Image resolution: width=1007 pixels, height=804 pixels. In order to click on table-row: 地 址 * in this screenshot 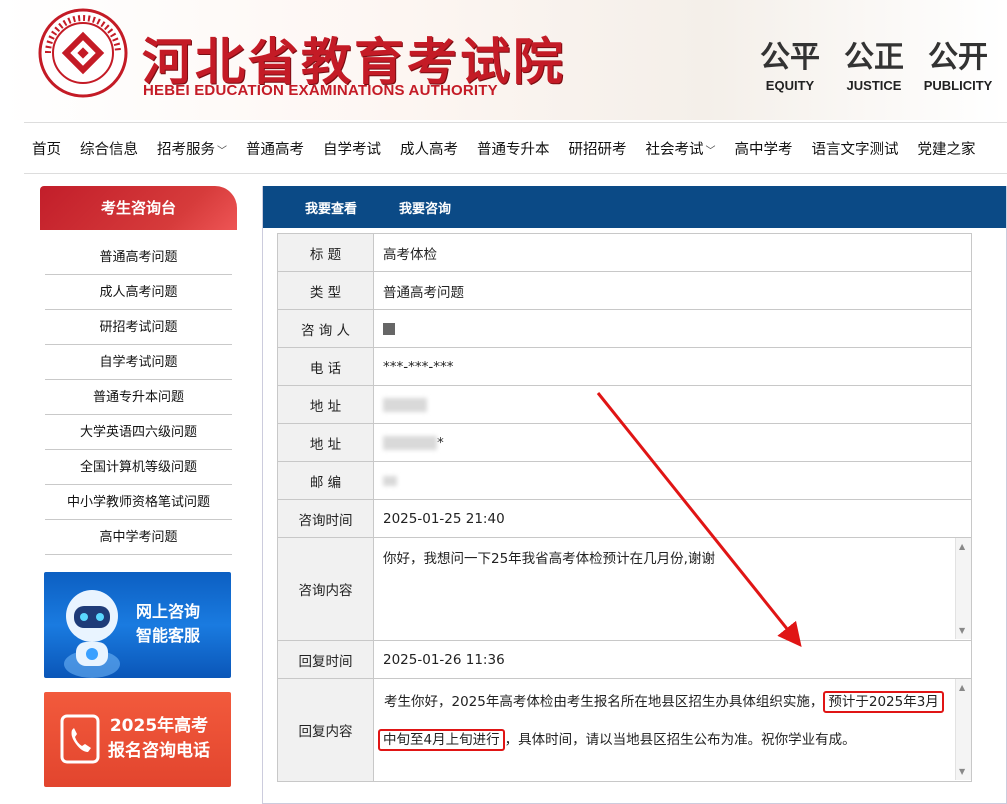, I will do `click(624, 442)`.